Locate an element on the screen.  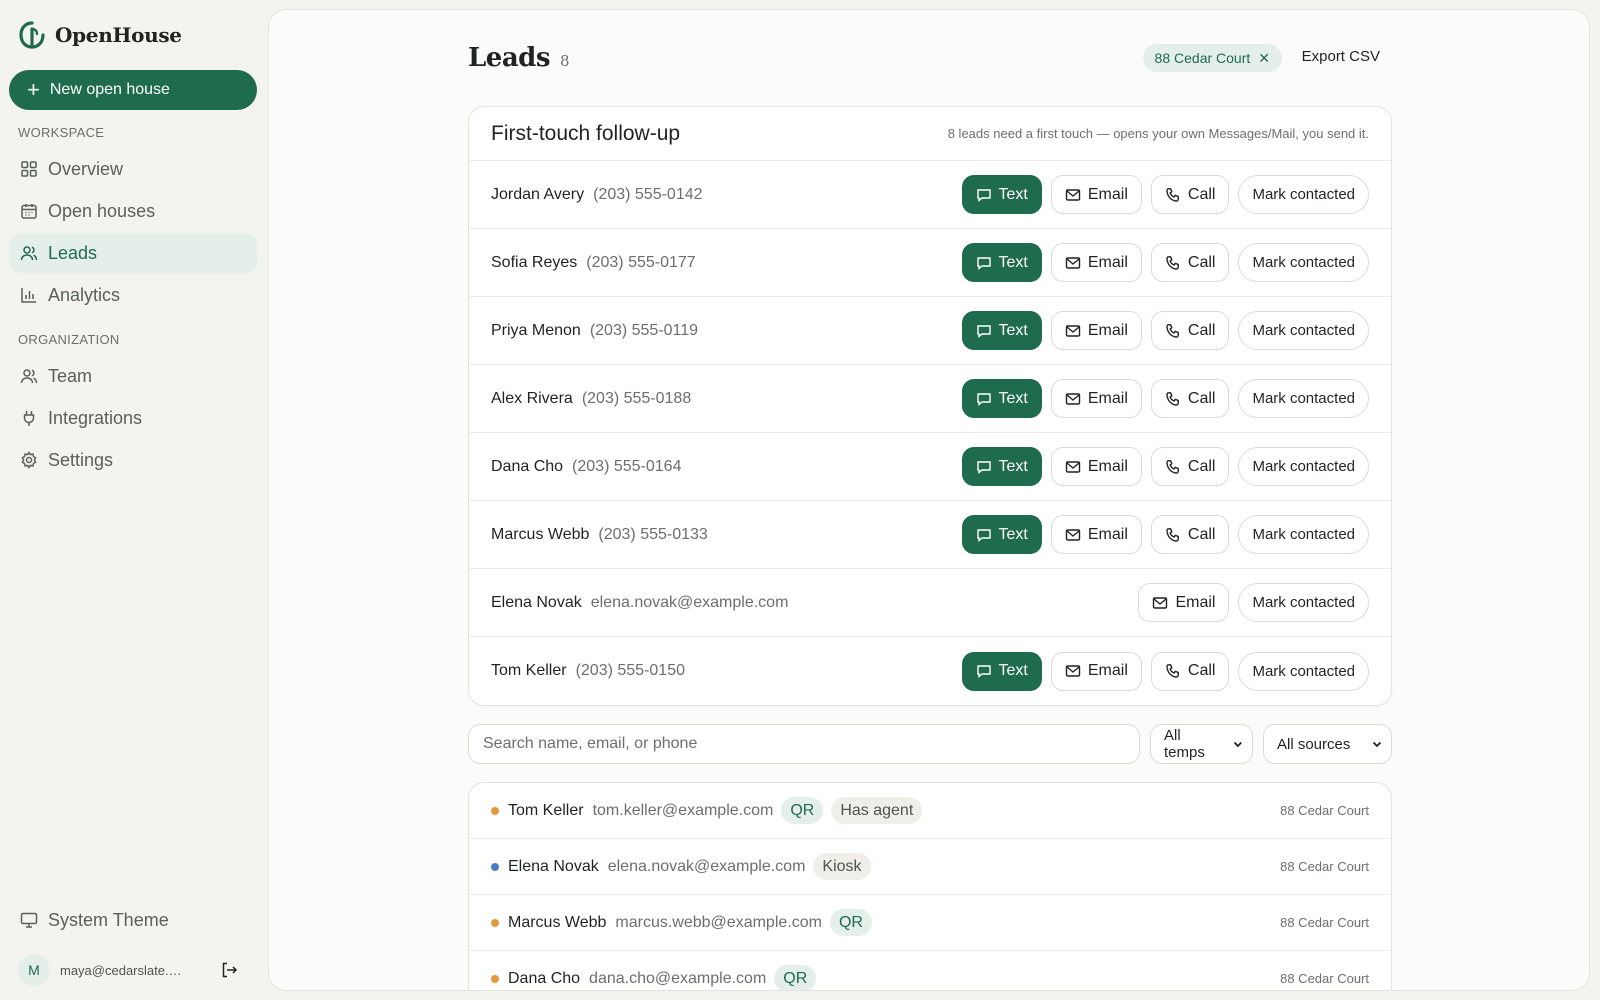
sources-select-value: All sources is located at coordinates (1314, 744).